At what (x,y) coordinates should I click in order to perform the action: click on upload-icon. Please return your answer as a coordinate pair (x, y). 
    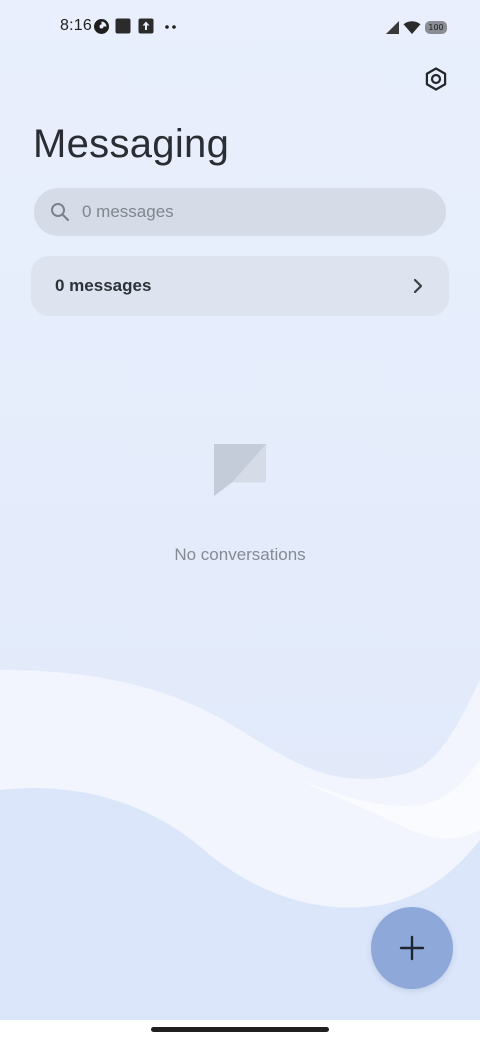
    Looking at the image, I should click on (146, 26).